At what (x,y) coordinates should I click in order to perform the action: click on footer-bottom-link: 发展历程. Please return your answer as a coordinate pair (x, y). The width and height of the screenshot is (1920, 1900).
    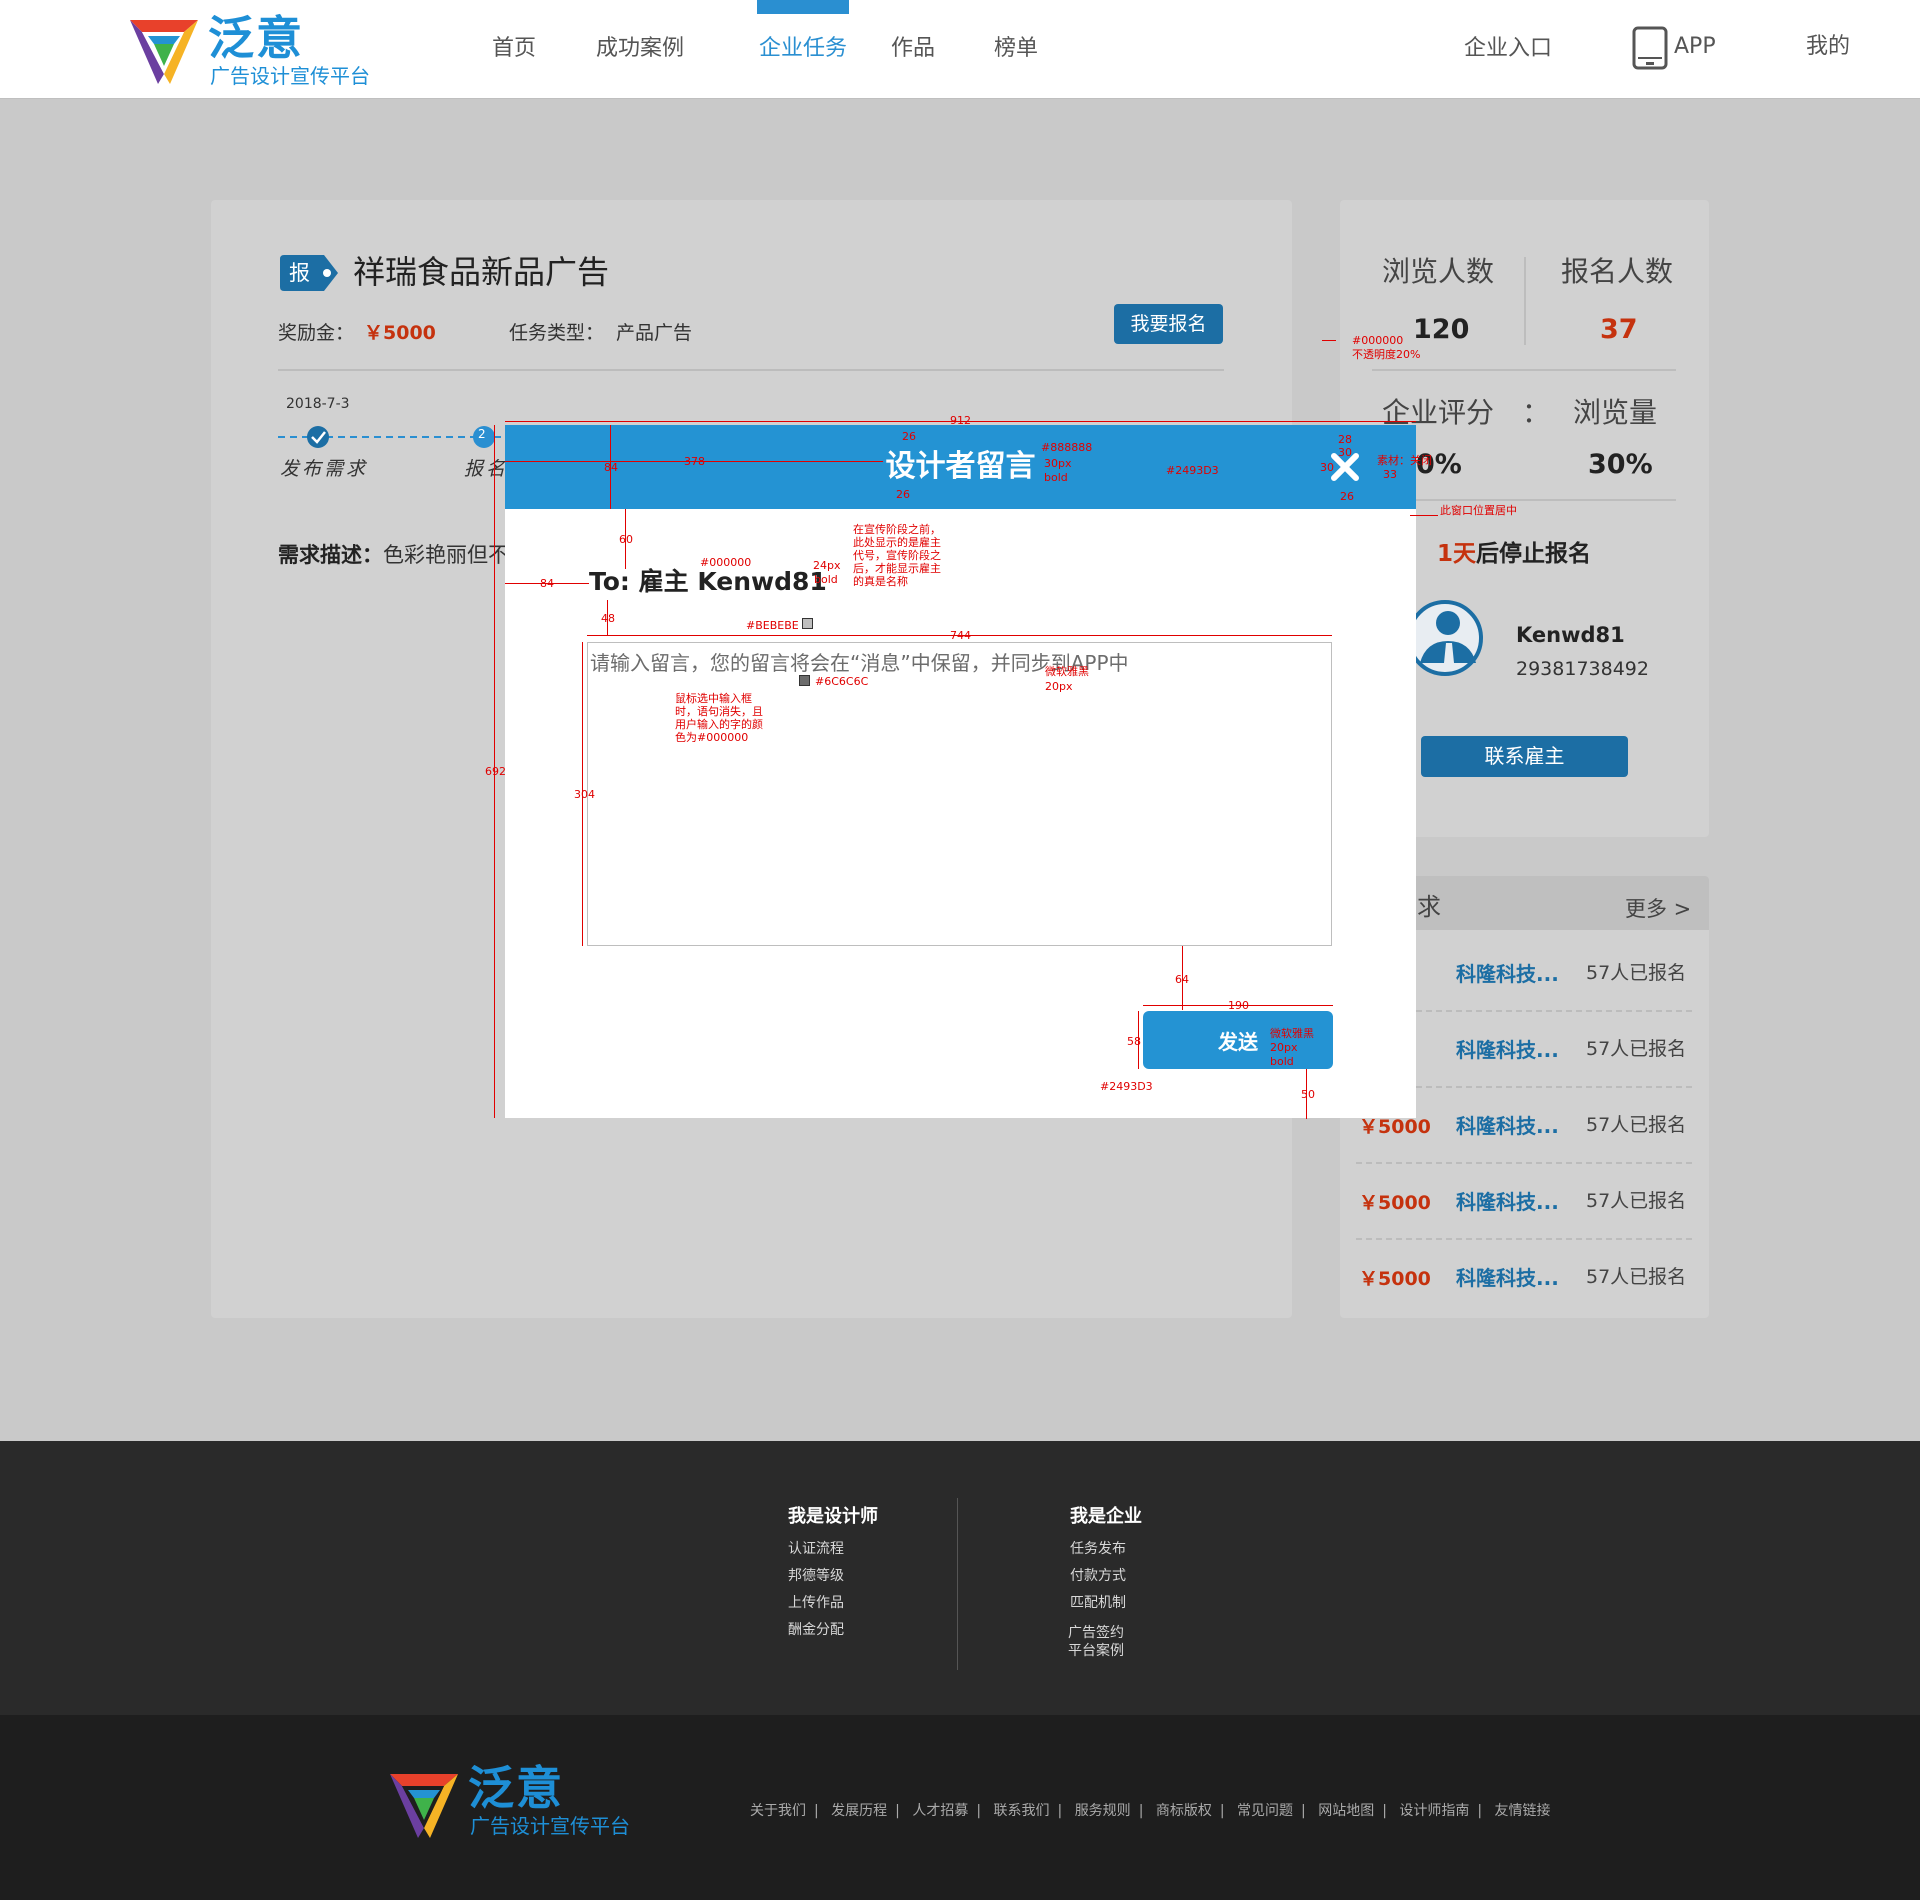
    Looking at the image, I should click on (859, 1811).